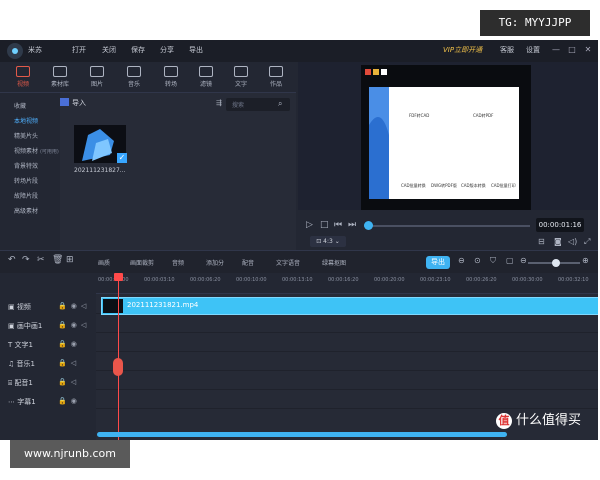 Image resolution: width=600 pixels, height=480 pixels. I want to click on screen-label: CAD版本转换, so click(473, 185).